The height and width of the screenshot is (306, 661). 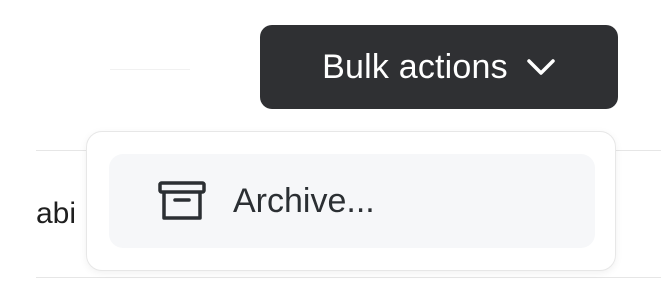 I want to click on bulk-actions-label: Bulk actions, so click(x=415, y=67).